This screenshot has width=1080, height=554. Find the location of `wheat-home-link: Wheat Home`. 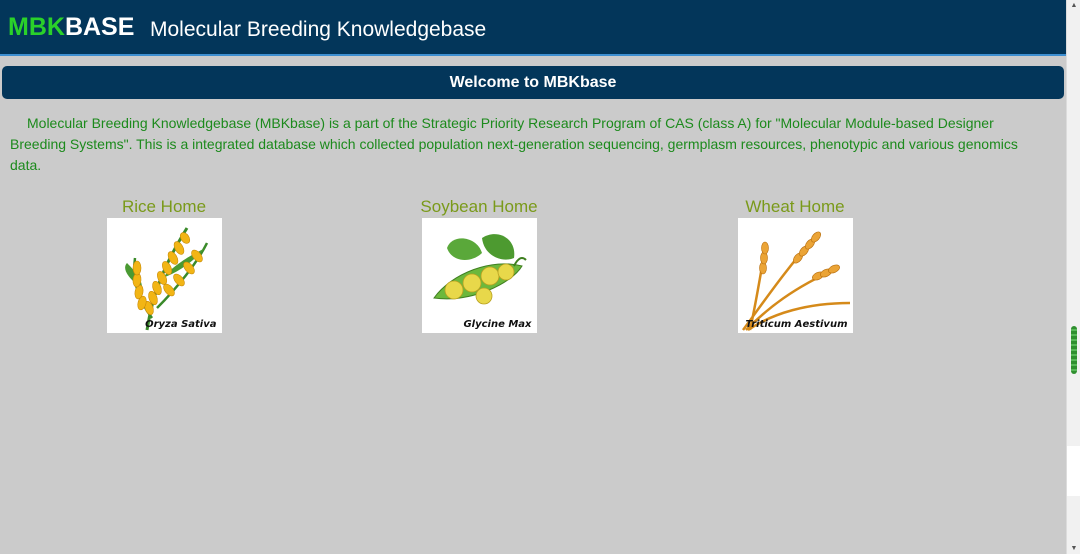

wheat-home-link: Wheat Home is located at coordinates (795, 207).